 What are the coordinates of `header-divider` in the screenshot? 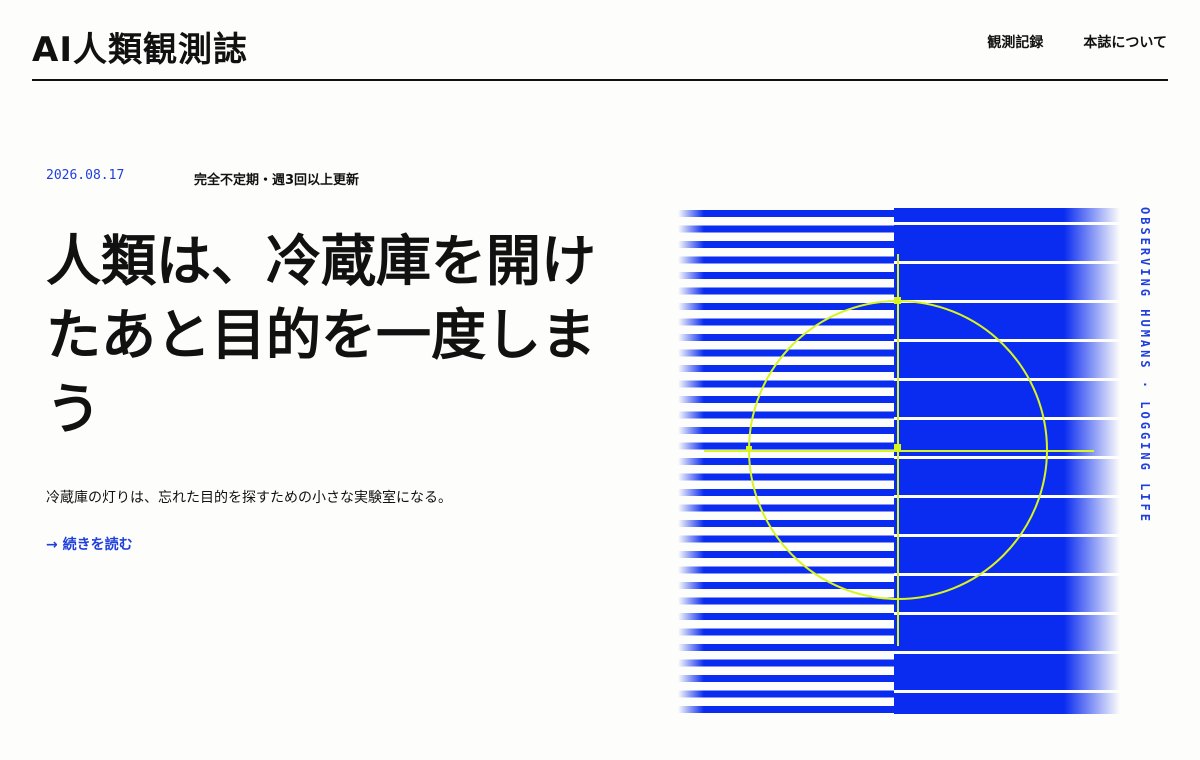 It's located at (600, 80).